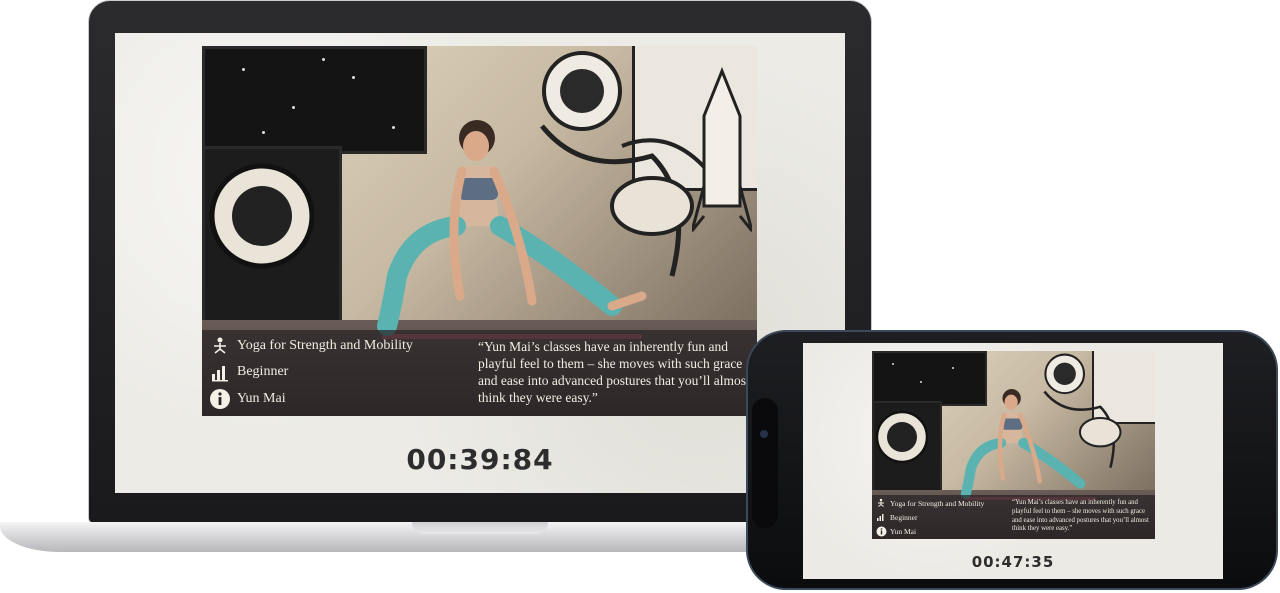 This screenshot has height=593, width=1280. I want to click on phone-helmet-mural, so click(902, 437).